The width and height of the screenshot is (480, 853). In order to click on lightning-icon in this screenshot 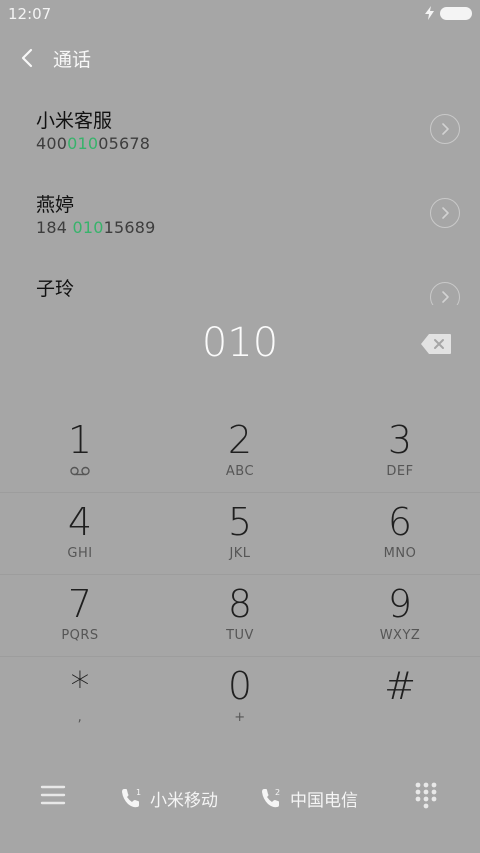, I will do `click(429, 13)`.